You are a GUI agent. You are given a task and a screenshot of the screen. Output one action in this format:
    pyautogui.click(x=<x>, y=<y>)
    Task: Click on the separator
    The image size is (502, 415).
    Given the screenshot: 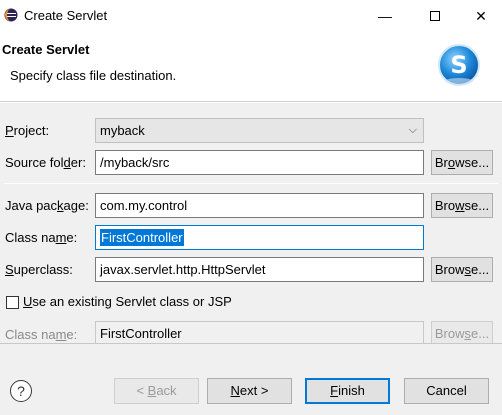 What is the action you would take?
    pyautogui.click(x=251, y=183)
    